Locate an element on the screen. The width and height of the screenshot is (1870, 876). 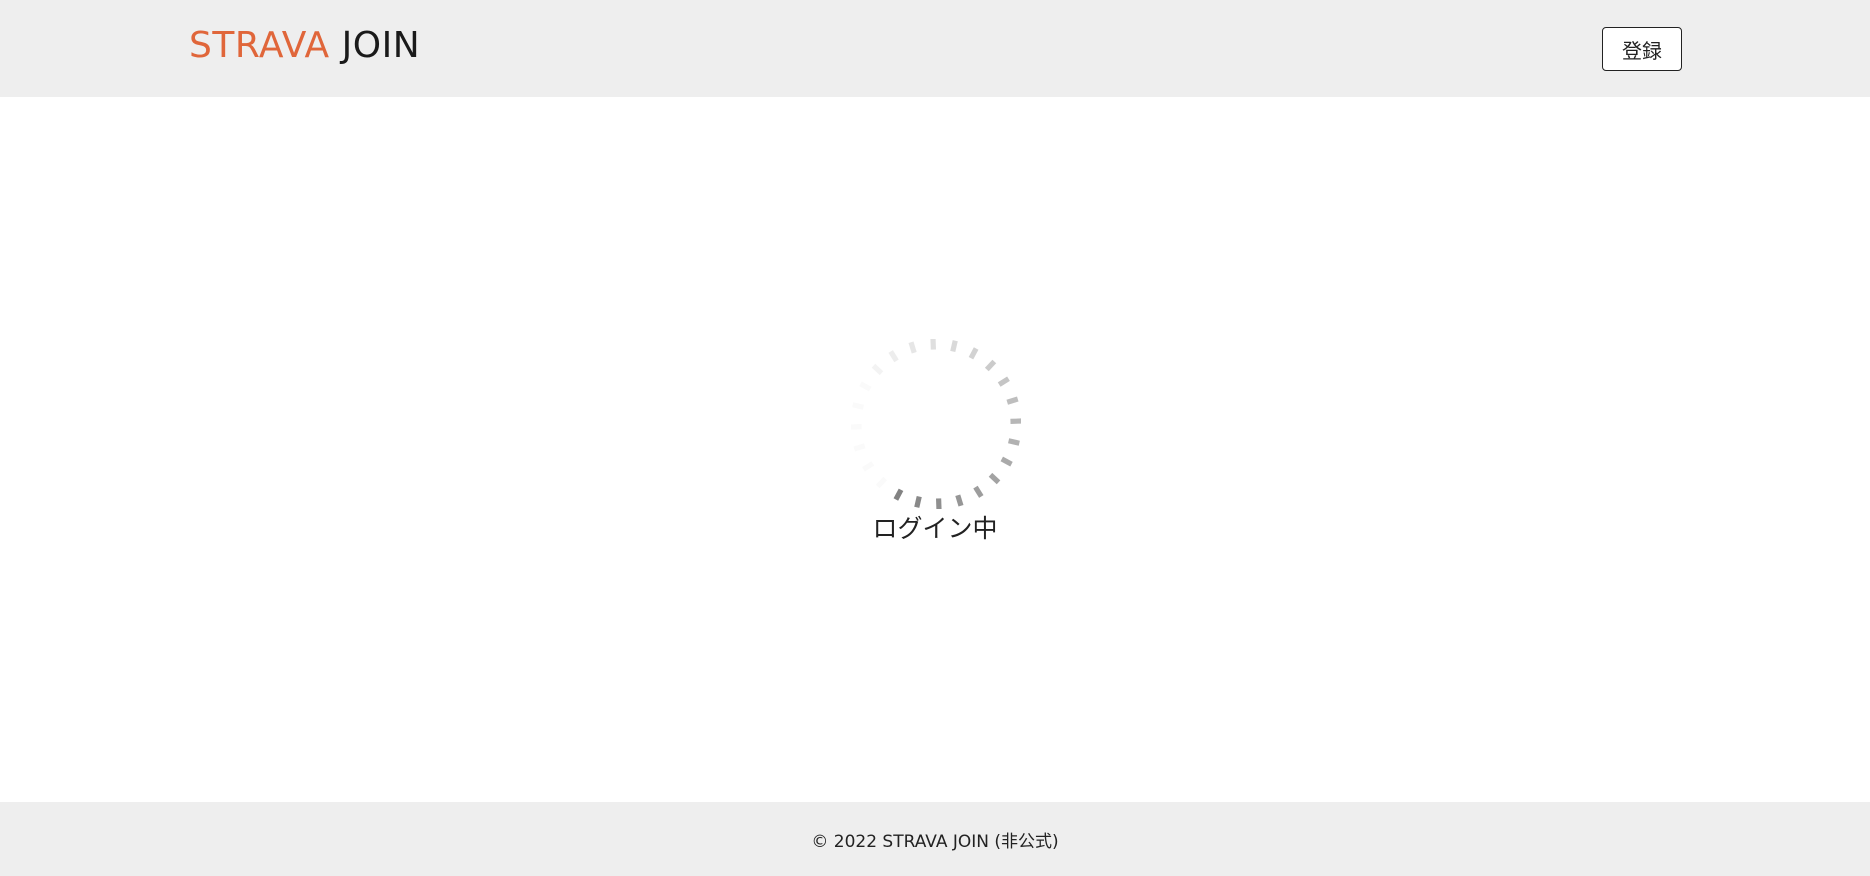
app-header: STRAVA JOIN 登録 is located at coordinates (935, 48).